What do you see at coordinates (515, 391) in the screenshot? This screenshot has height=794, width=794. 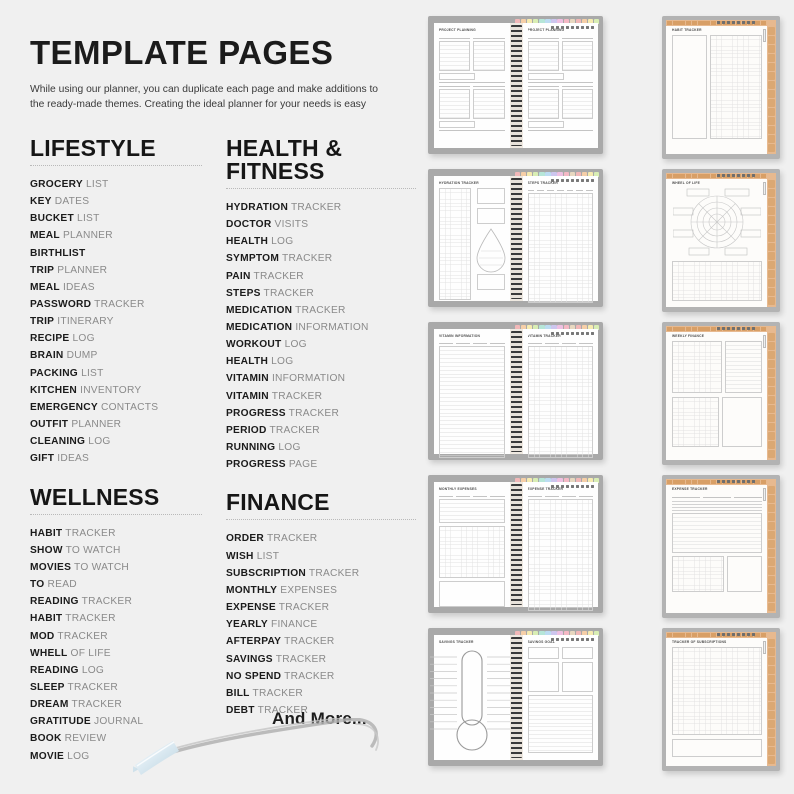 I see `planner-spread-preview: VITAMIN INFORMATION VITAMIN TRACKER` at bounding box center [515, 391].